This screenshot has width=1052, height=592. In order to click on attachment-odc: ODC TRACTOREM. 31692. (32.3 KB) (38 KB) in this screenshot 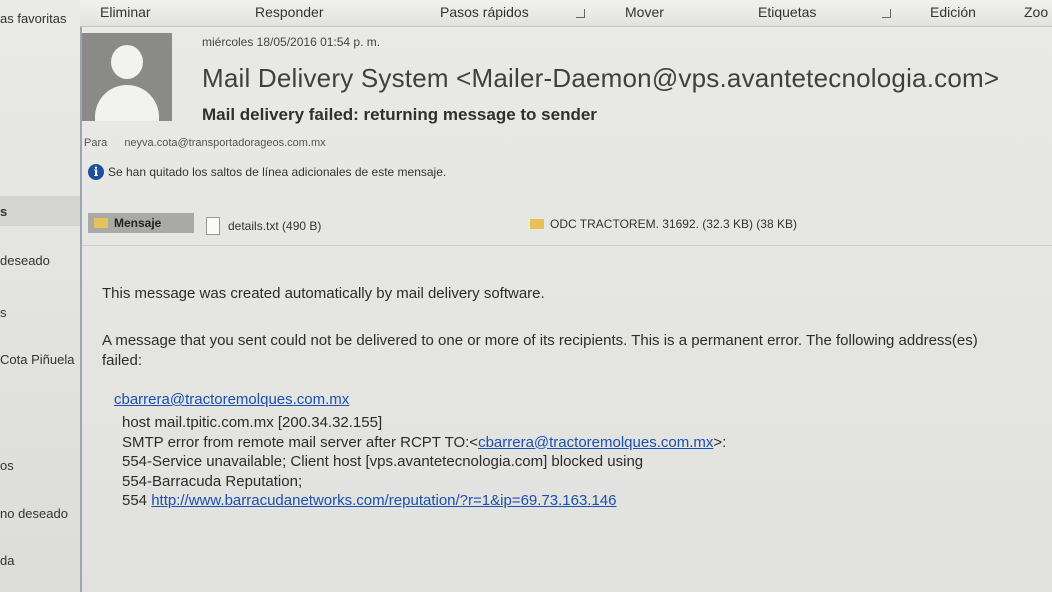, I will do `click(663, 224)`.